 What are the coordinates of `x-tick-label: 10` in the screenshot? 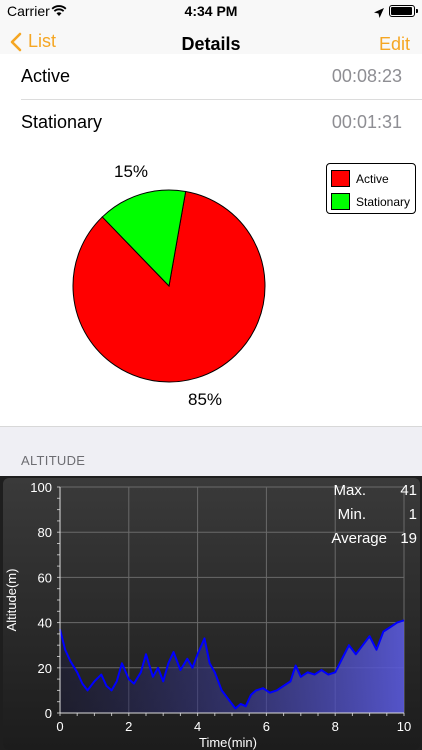 It's located at (404, 726).